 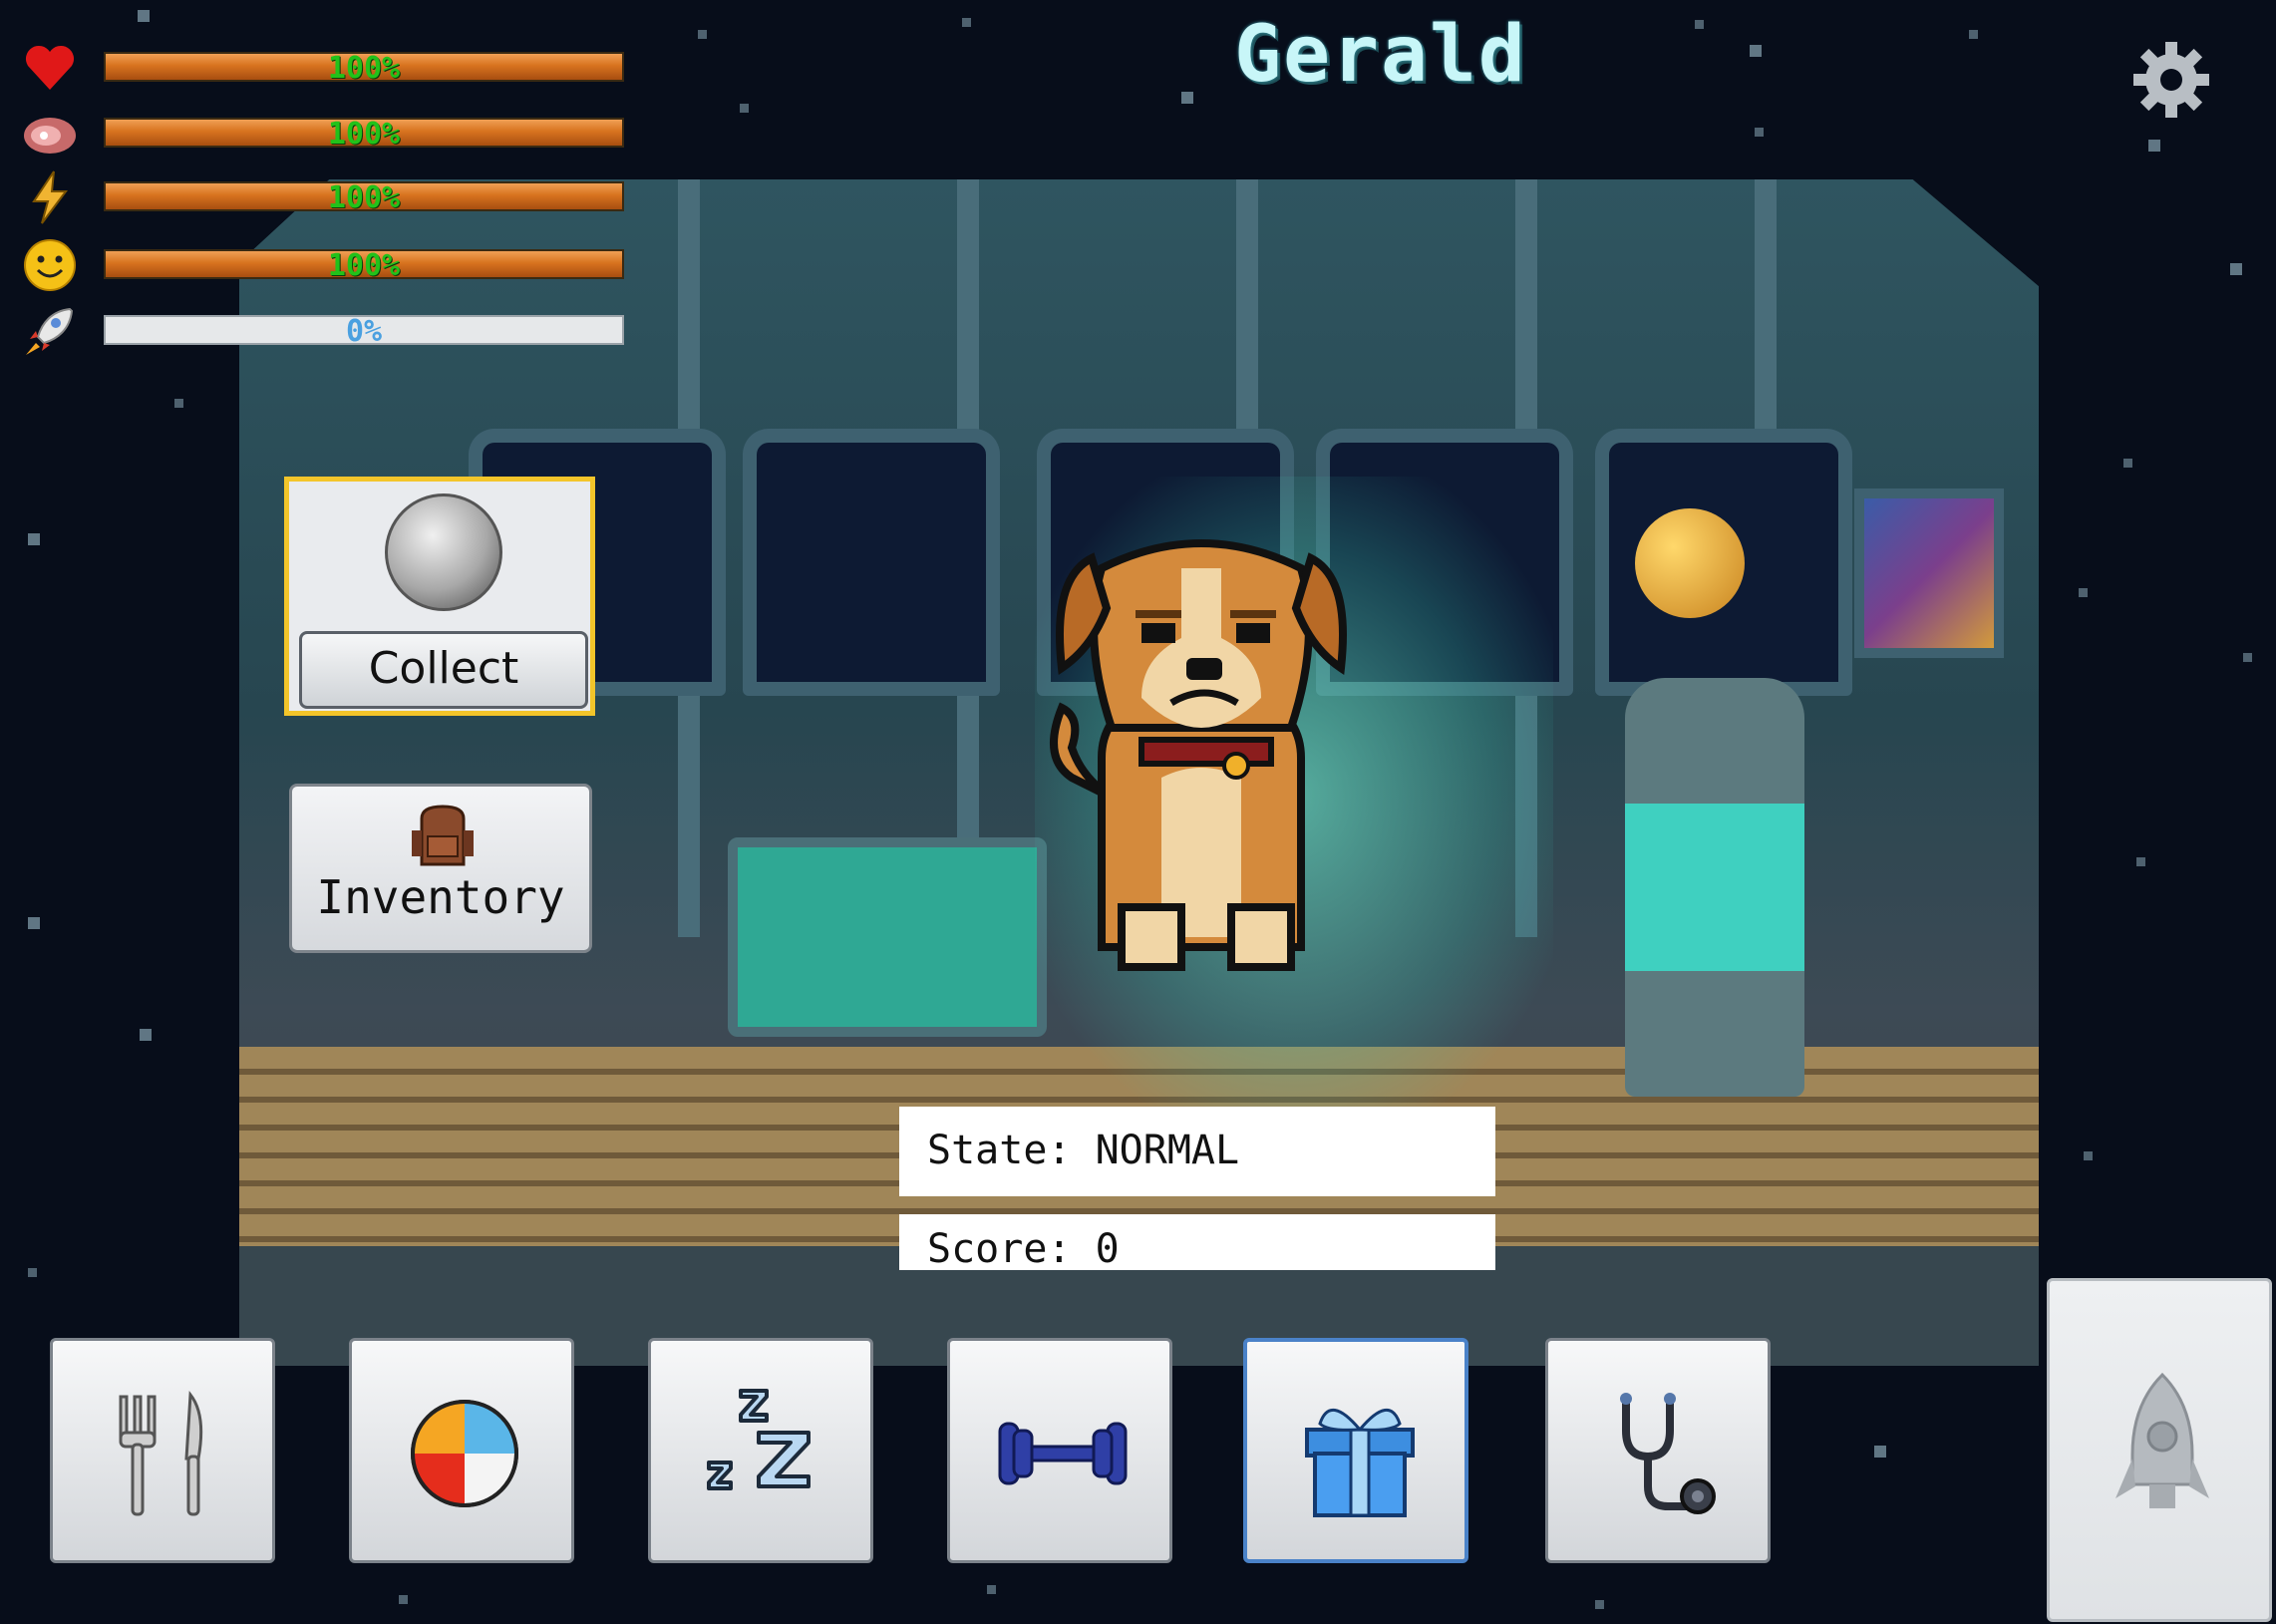 I want to click on energy-percent: 100%, so click(x=364, y=197).